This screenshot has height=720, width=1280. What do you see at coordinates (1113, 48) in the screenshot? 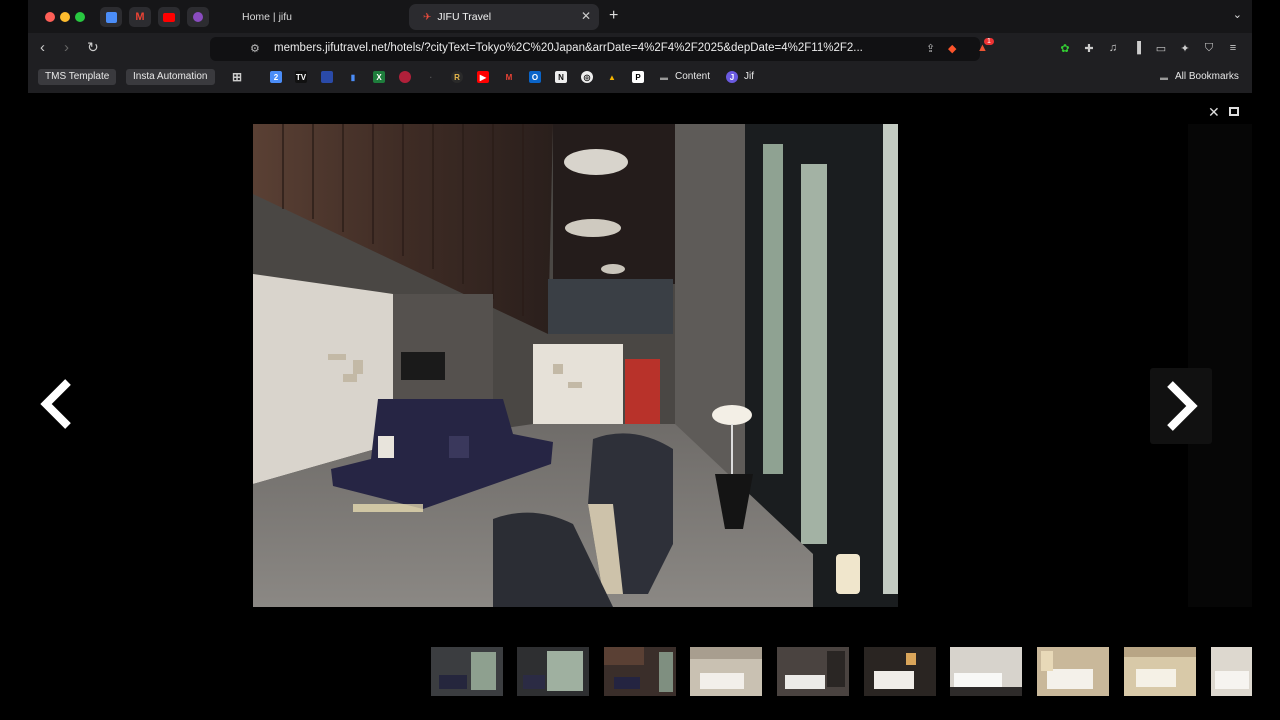
I see `media-music-icon: ♫` at bounding box center [1113, 48].